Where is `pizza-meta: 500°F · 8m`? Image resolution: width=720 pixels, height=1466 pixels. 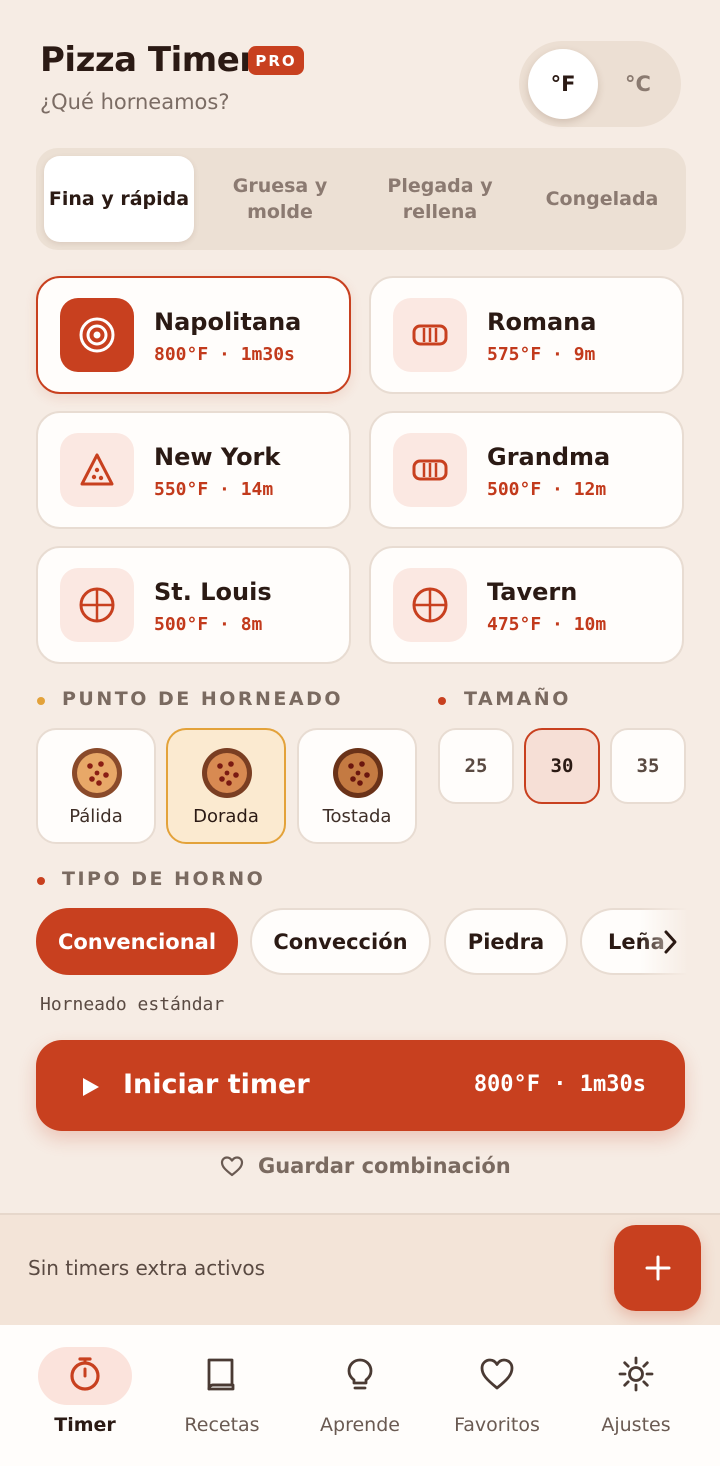
pizza-meta: 500°F · 8m is located at coordinates (208, 624).